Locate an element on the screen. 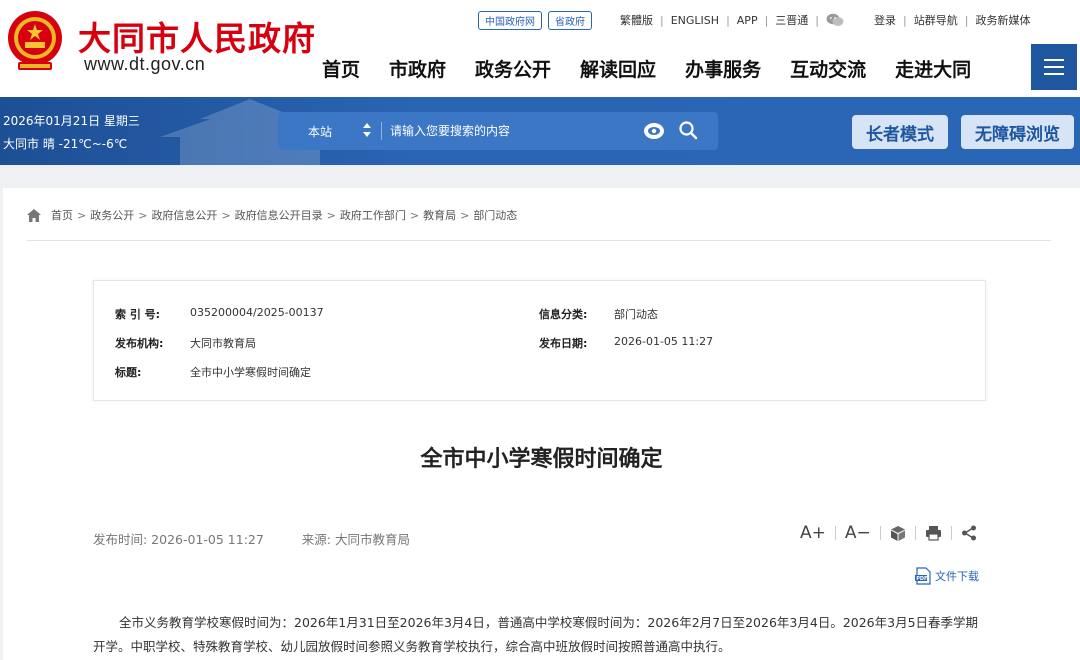 This screenshot has height=660, width=1080. nav-interpretation: 解读回应 is located at coordinates (618, 68).